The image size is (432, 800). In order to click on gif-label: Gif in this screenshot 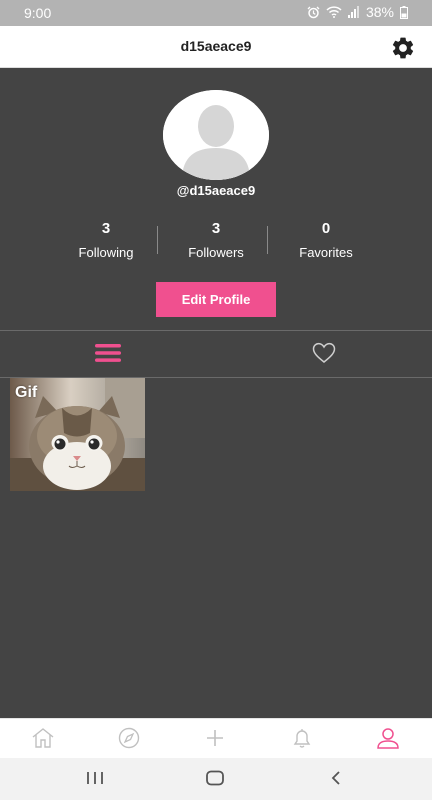, I will do `click(26, 392)`.